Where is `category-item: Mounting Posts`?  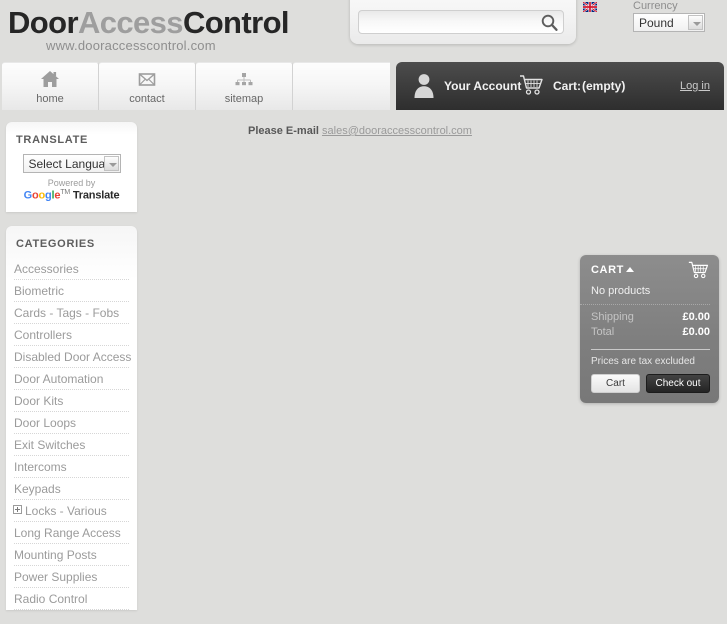
category-item: Mounting Posts is located at coordinates (71, 555).